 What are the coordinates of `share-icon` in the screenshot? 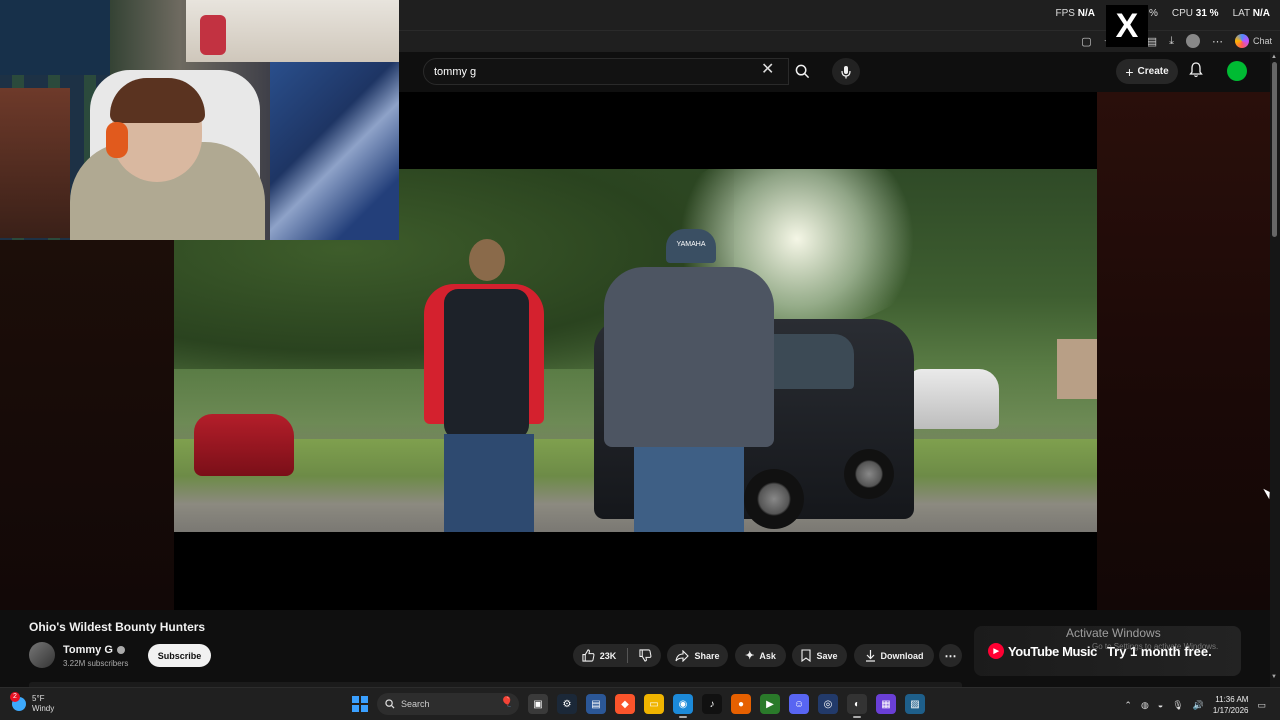 It's located at (682, 655).